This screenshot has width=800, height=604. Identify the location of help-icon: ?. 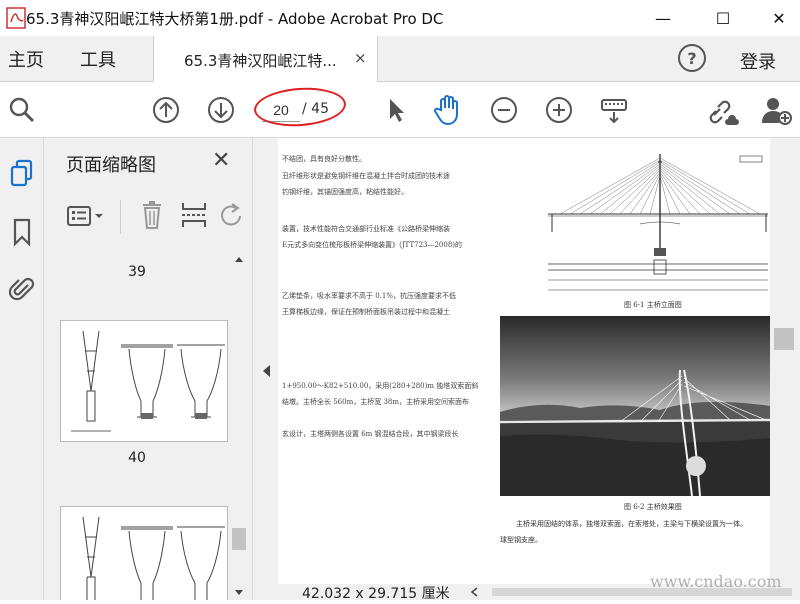
(692, 58).